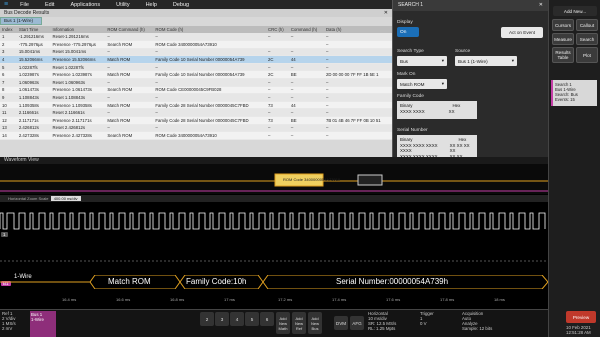 The height and width of the screenshot is (337, 600). I want to click on table-cell: 1.108843s, so click(33, 97).